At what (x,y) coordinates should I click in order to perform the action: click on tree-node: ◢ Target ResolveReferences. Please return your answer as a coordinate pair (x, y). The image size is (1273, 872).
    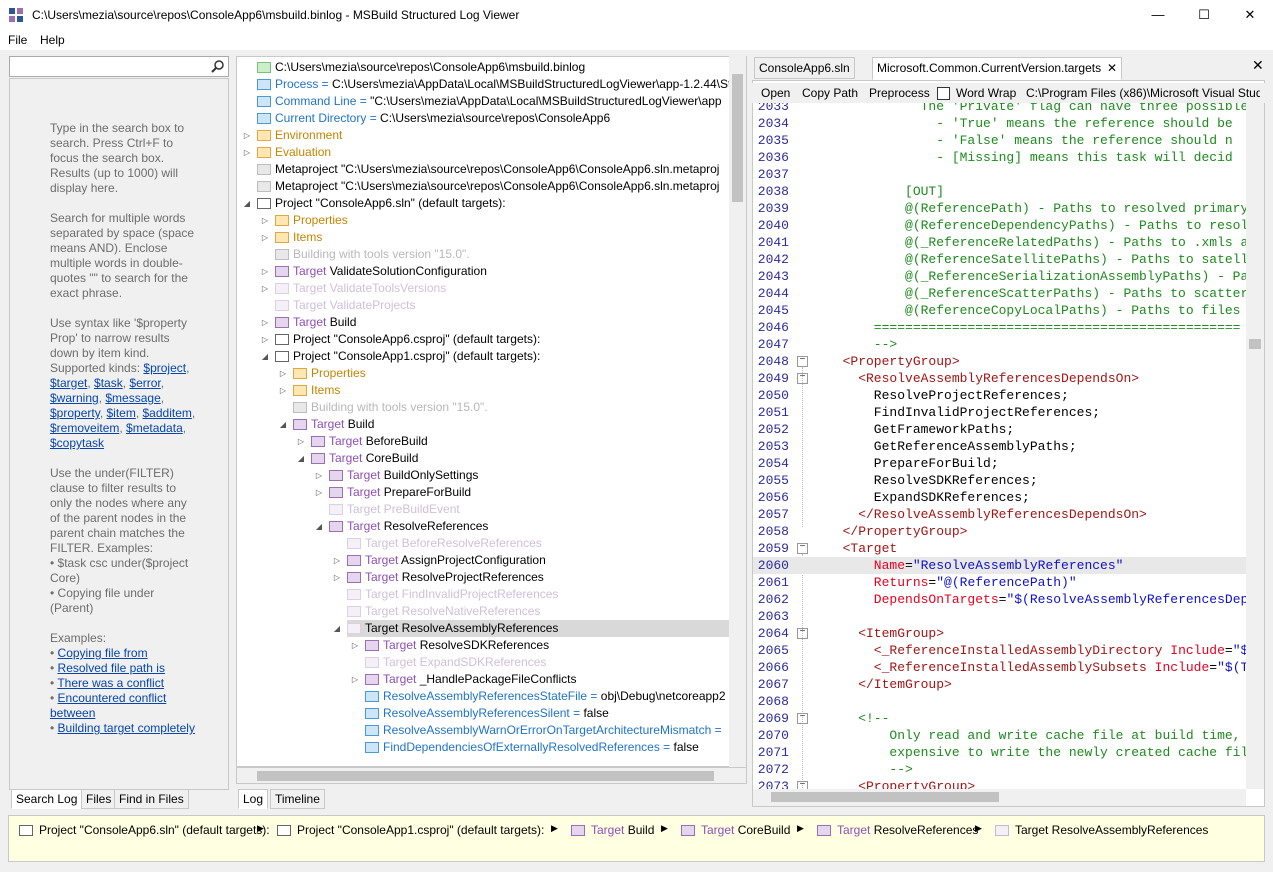
    Looking at the image, I should click on (483, 526).